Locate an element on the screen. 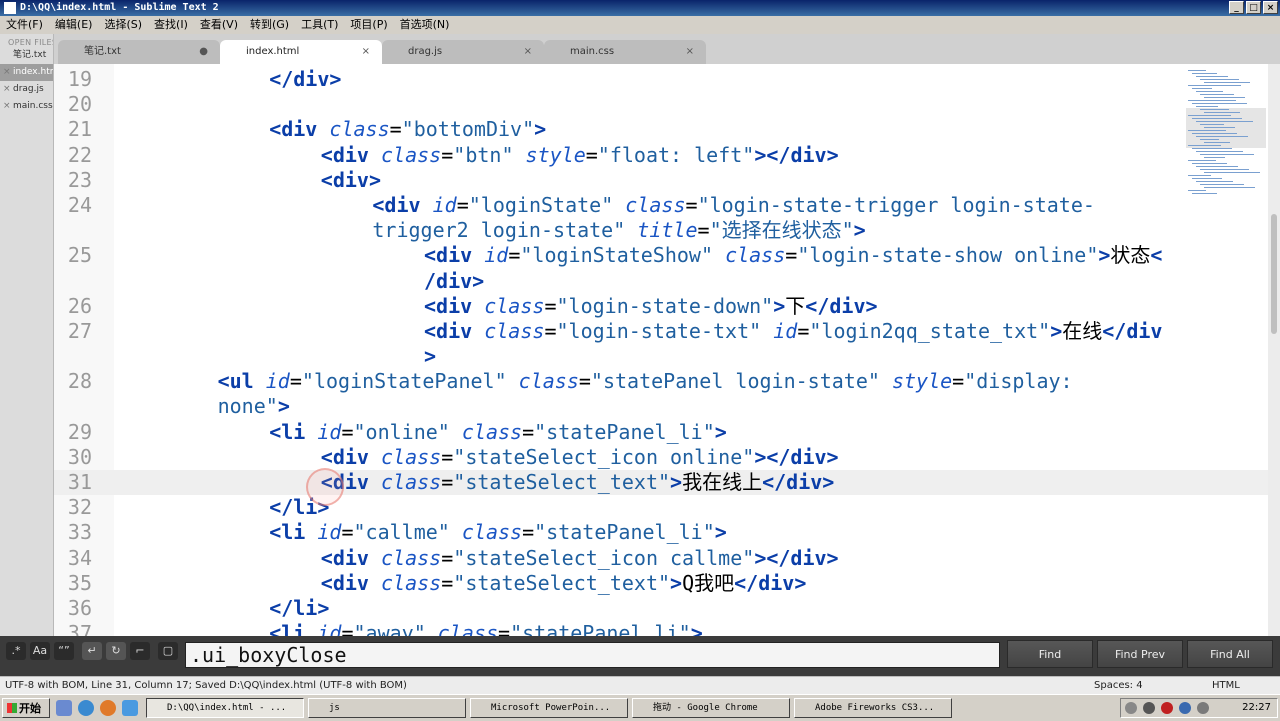  code-token: < is located at coordinates (1156, 255).